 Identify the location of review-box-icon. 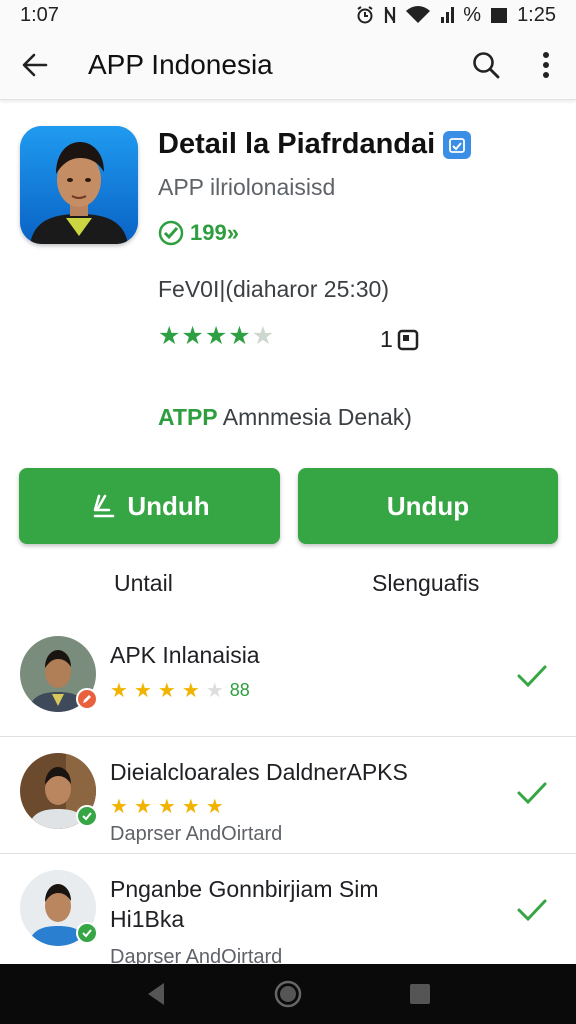
(408, 339).